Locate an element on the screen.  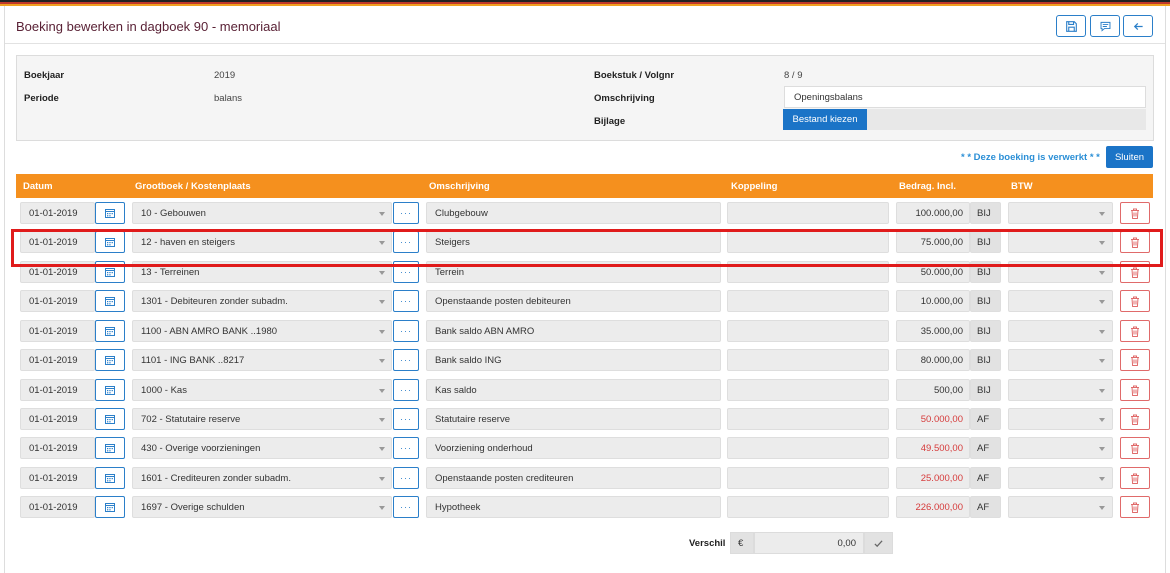
back-button is located at coordinates (1138, 26).